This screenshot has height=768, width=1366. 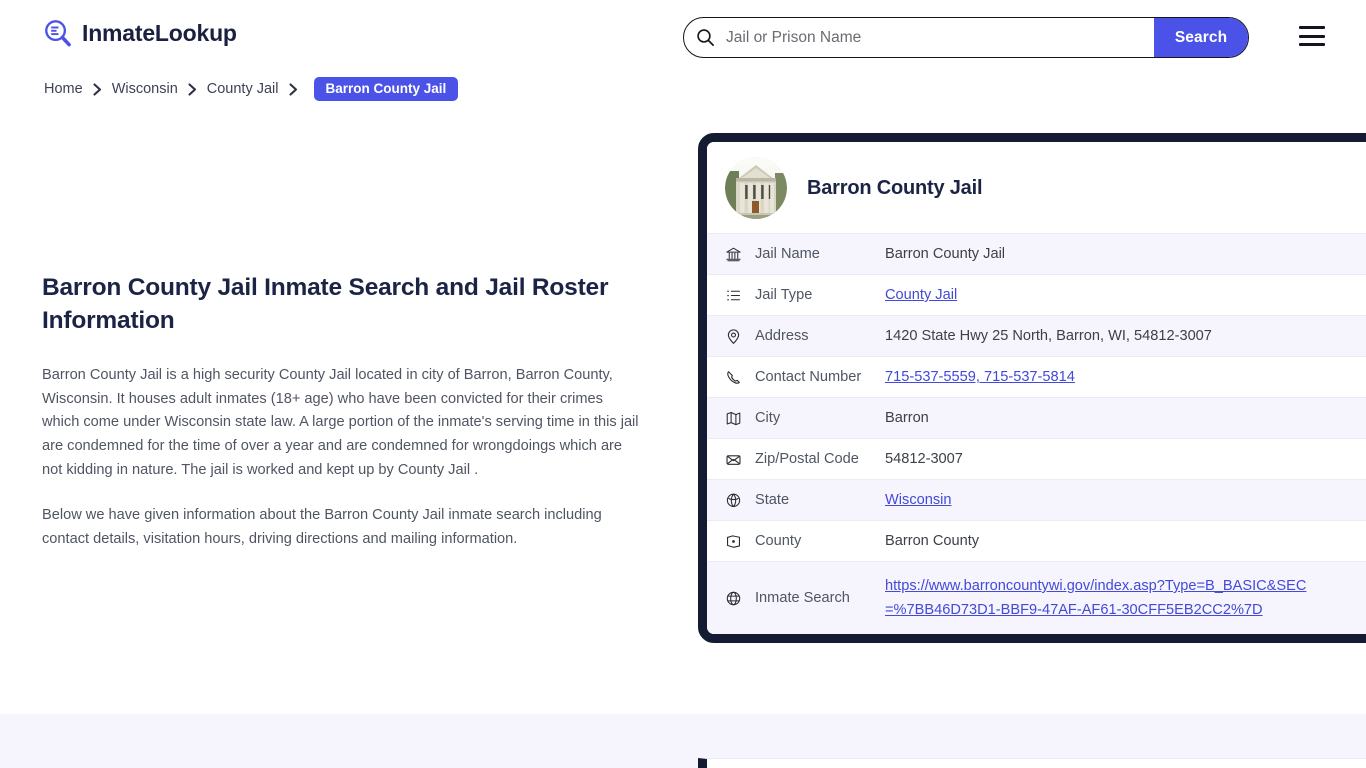 What do you see at coordinates (1125, 500) in the screenshot?
I see `row-value-link: Wisconsin` at bounding box center [1125, 500].